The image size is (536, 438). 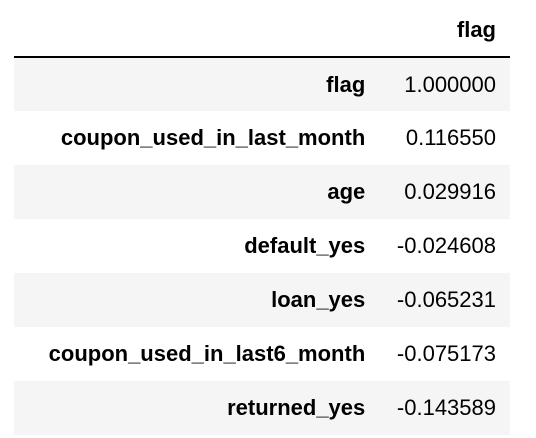 What do you see at coordinates (207, 353) in the screenshot?
I see `row-index-label: coupon_used_in_last6_month` at bounding box center [207, 353].